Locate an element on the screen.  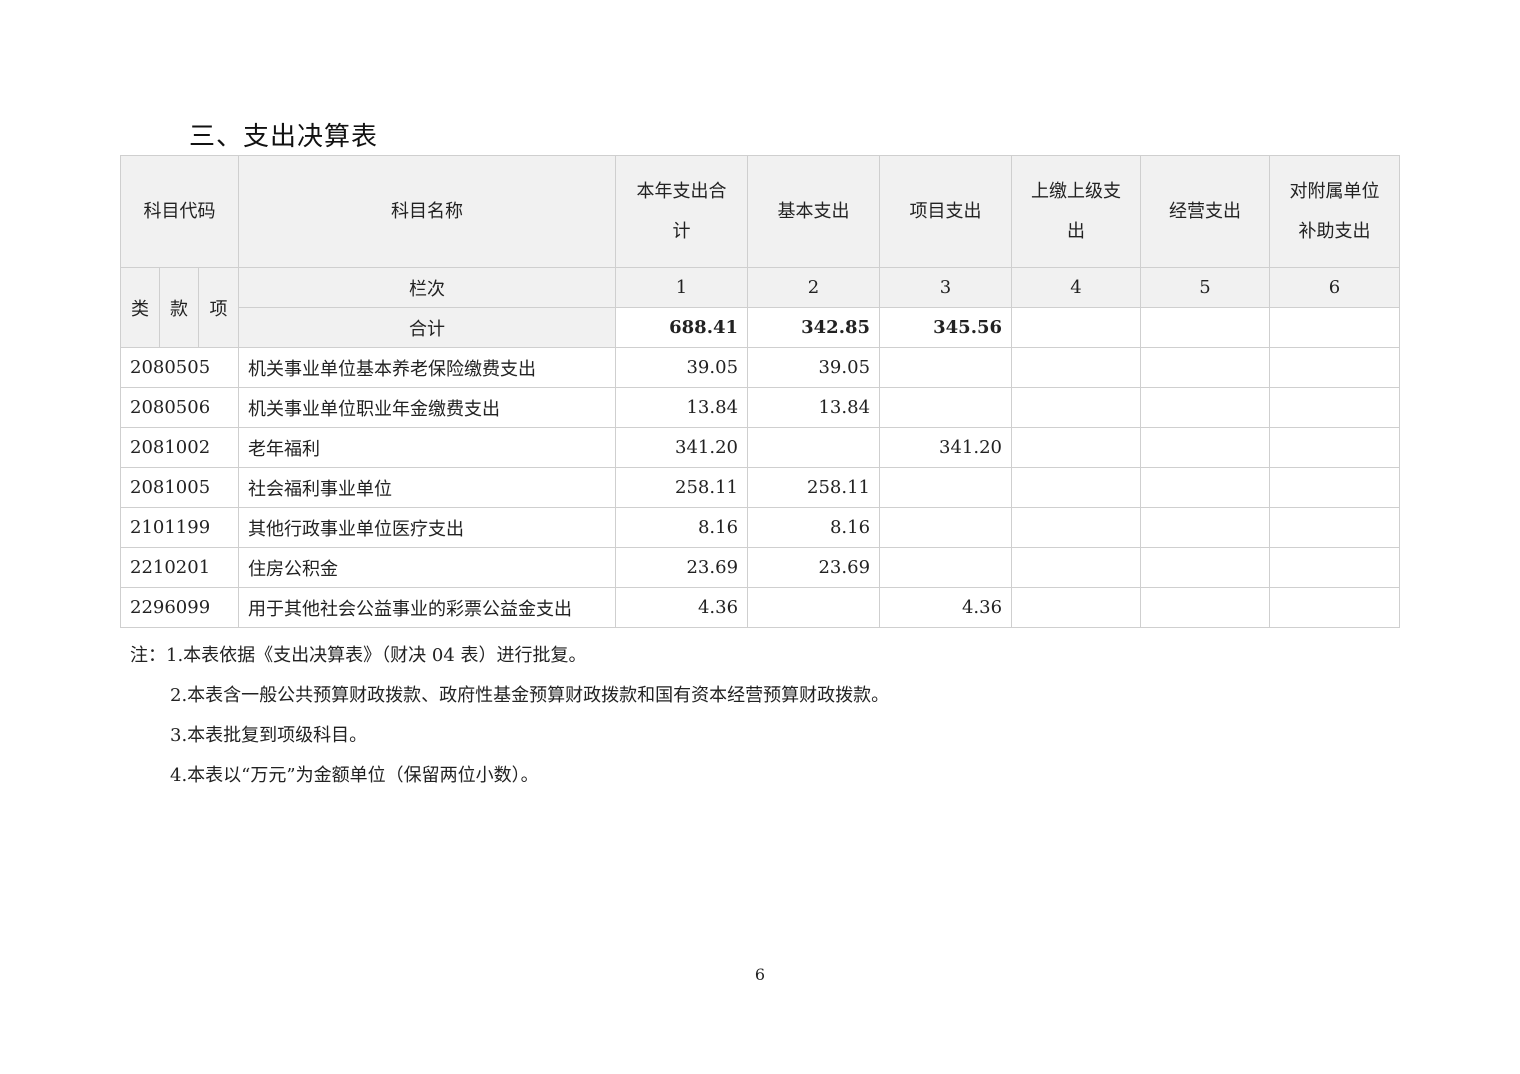
col-num: 4 is located at coordinates (1076, 287).